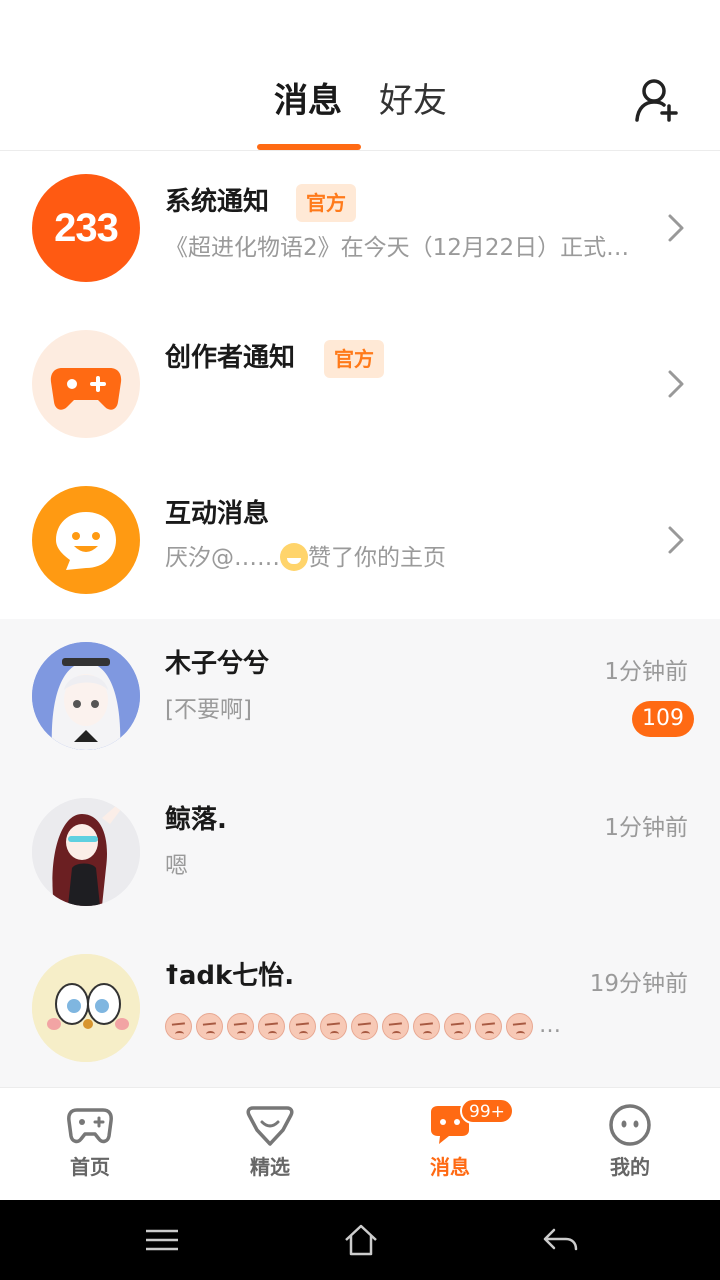 This screenshot has height=1280, width=720. I want to click on nav-badge: 99+, so click(487, 1111).